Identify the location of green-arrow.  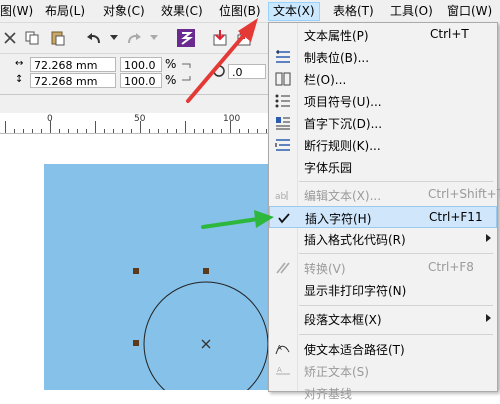
(237, 219).